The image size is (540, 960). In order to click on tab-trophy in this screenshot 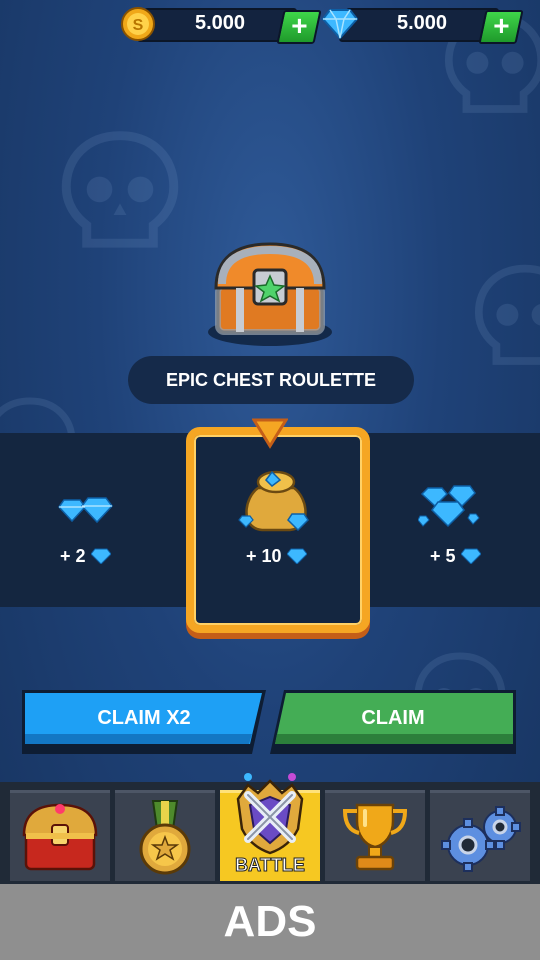, I will do `click(375, 835)`.